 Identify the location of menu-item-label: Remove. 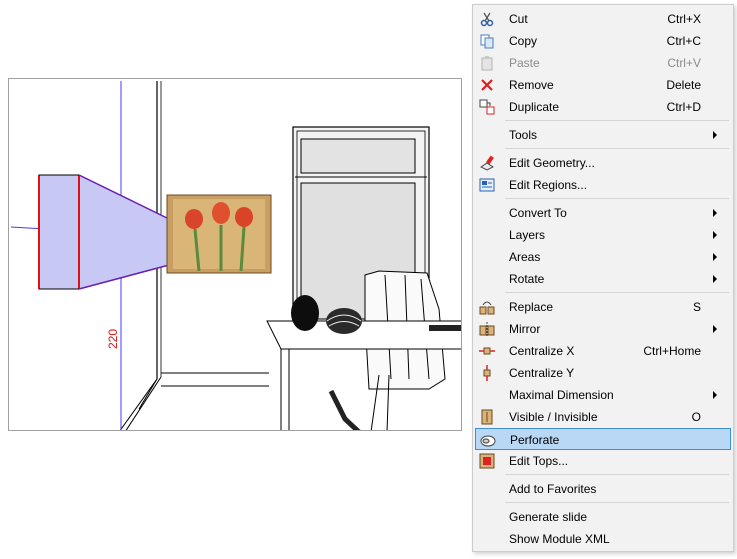
(531, 85).